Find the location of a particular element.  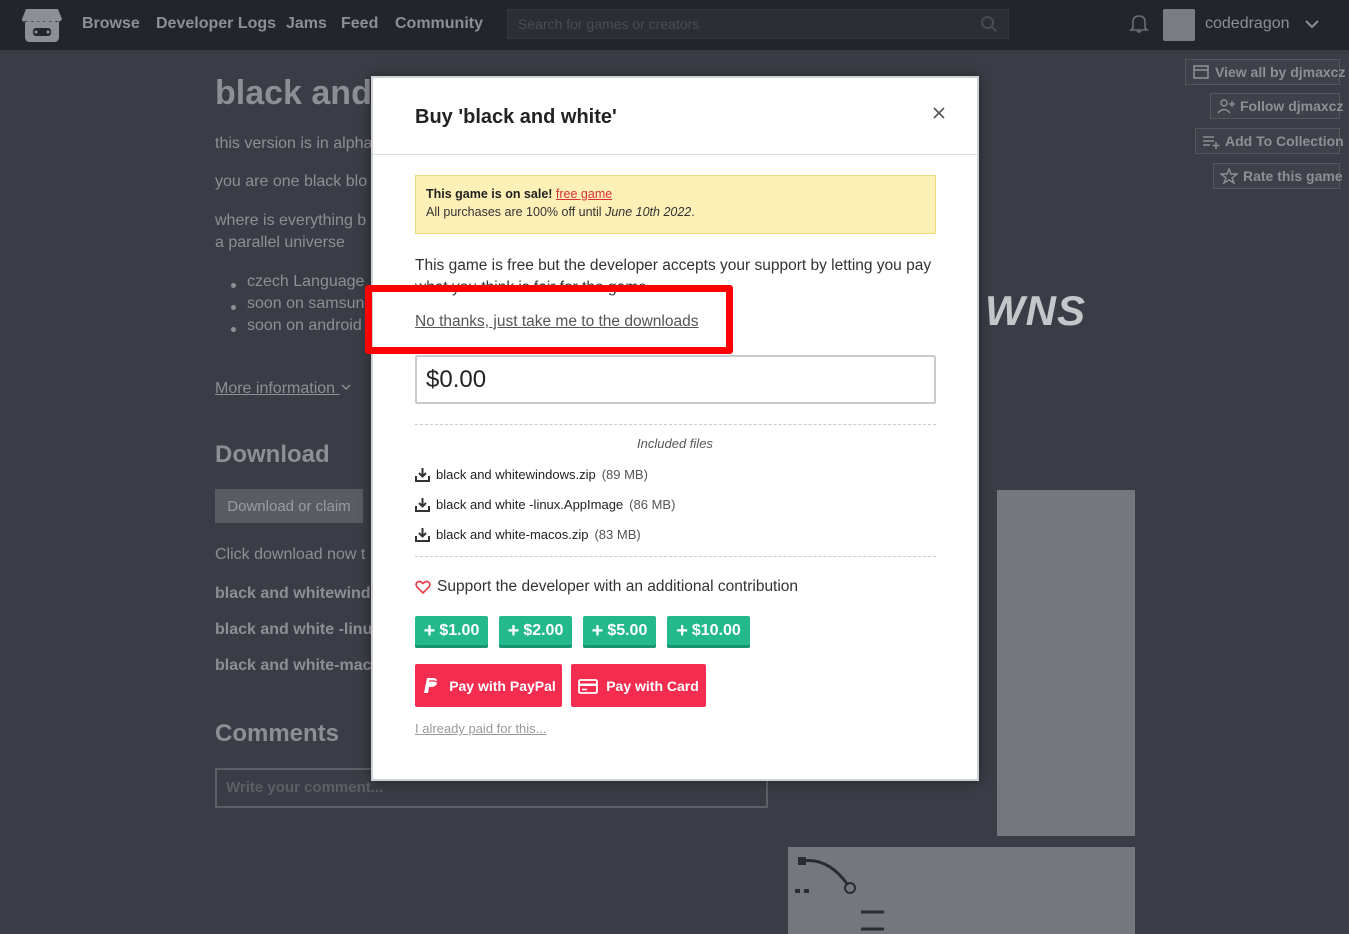

file-size: (89 MB) is located at coordinates (624, 474).